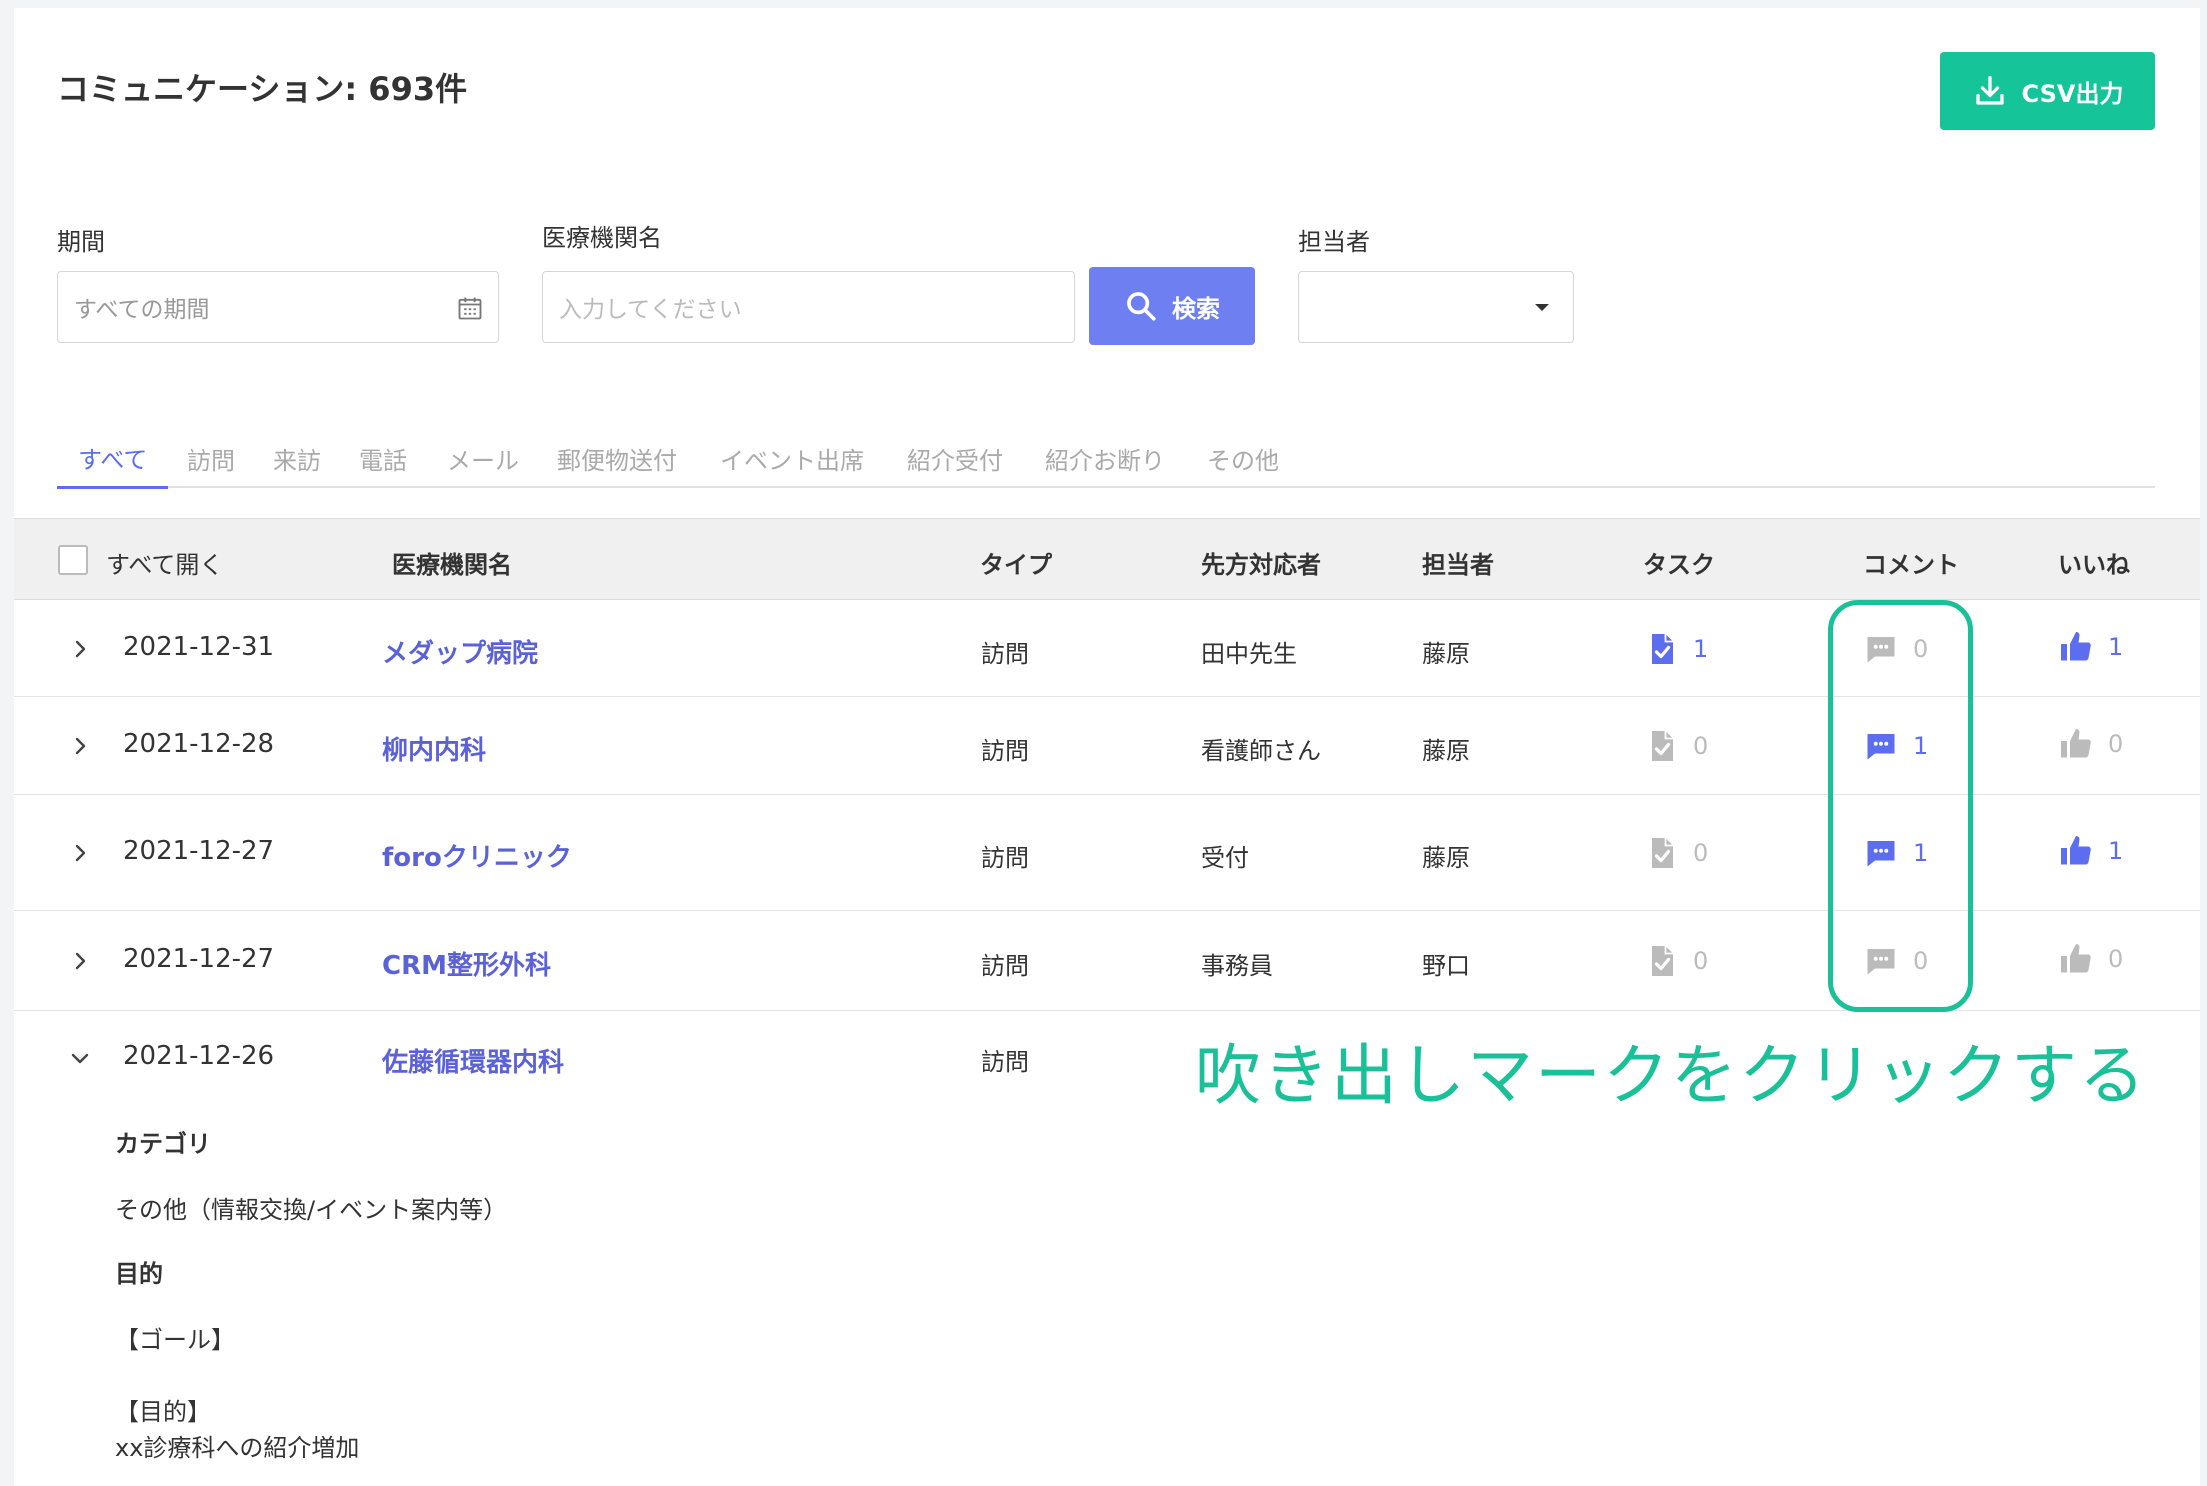 This screenshot has height=1486, width=2207. What do you see at coordinates (1671, 1075) in the screenshot?
I see `instruction-annotation: 吹き出しマークをクリックする` at bounding box center [1671, 1075].